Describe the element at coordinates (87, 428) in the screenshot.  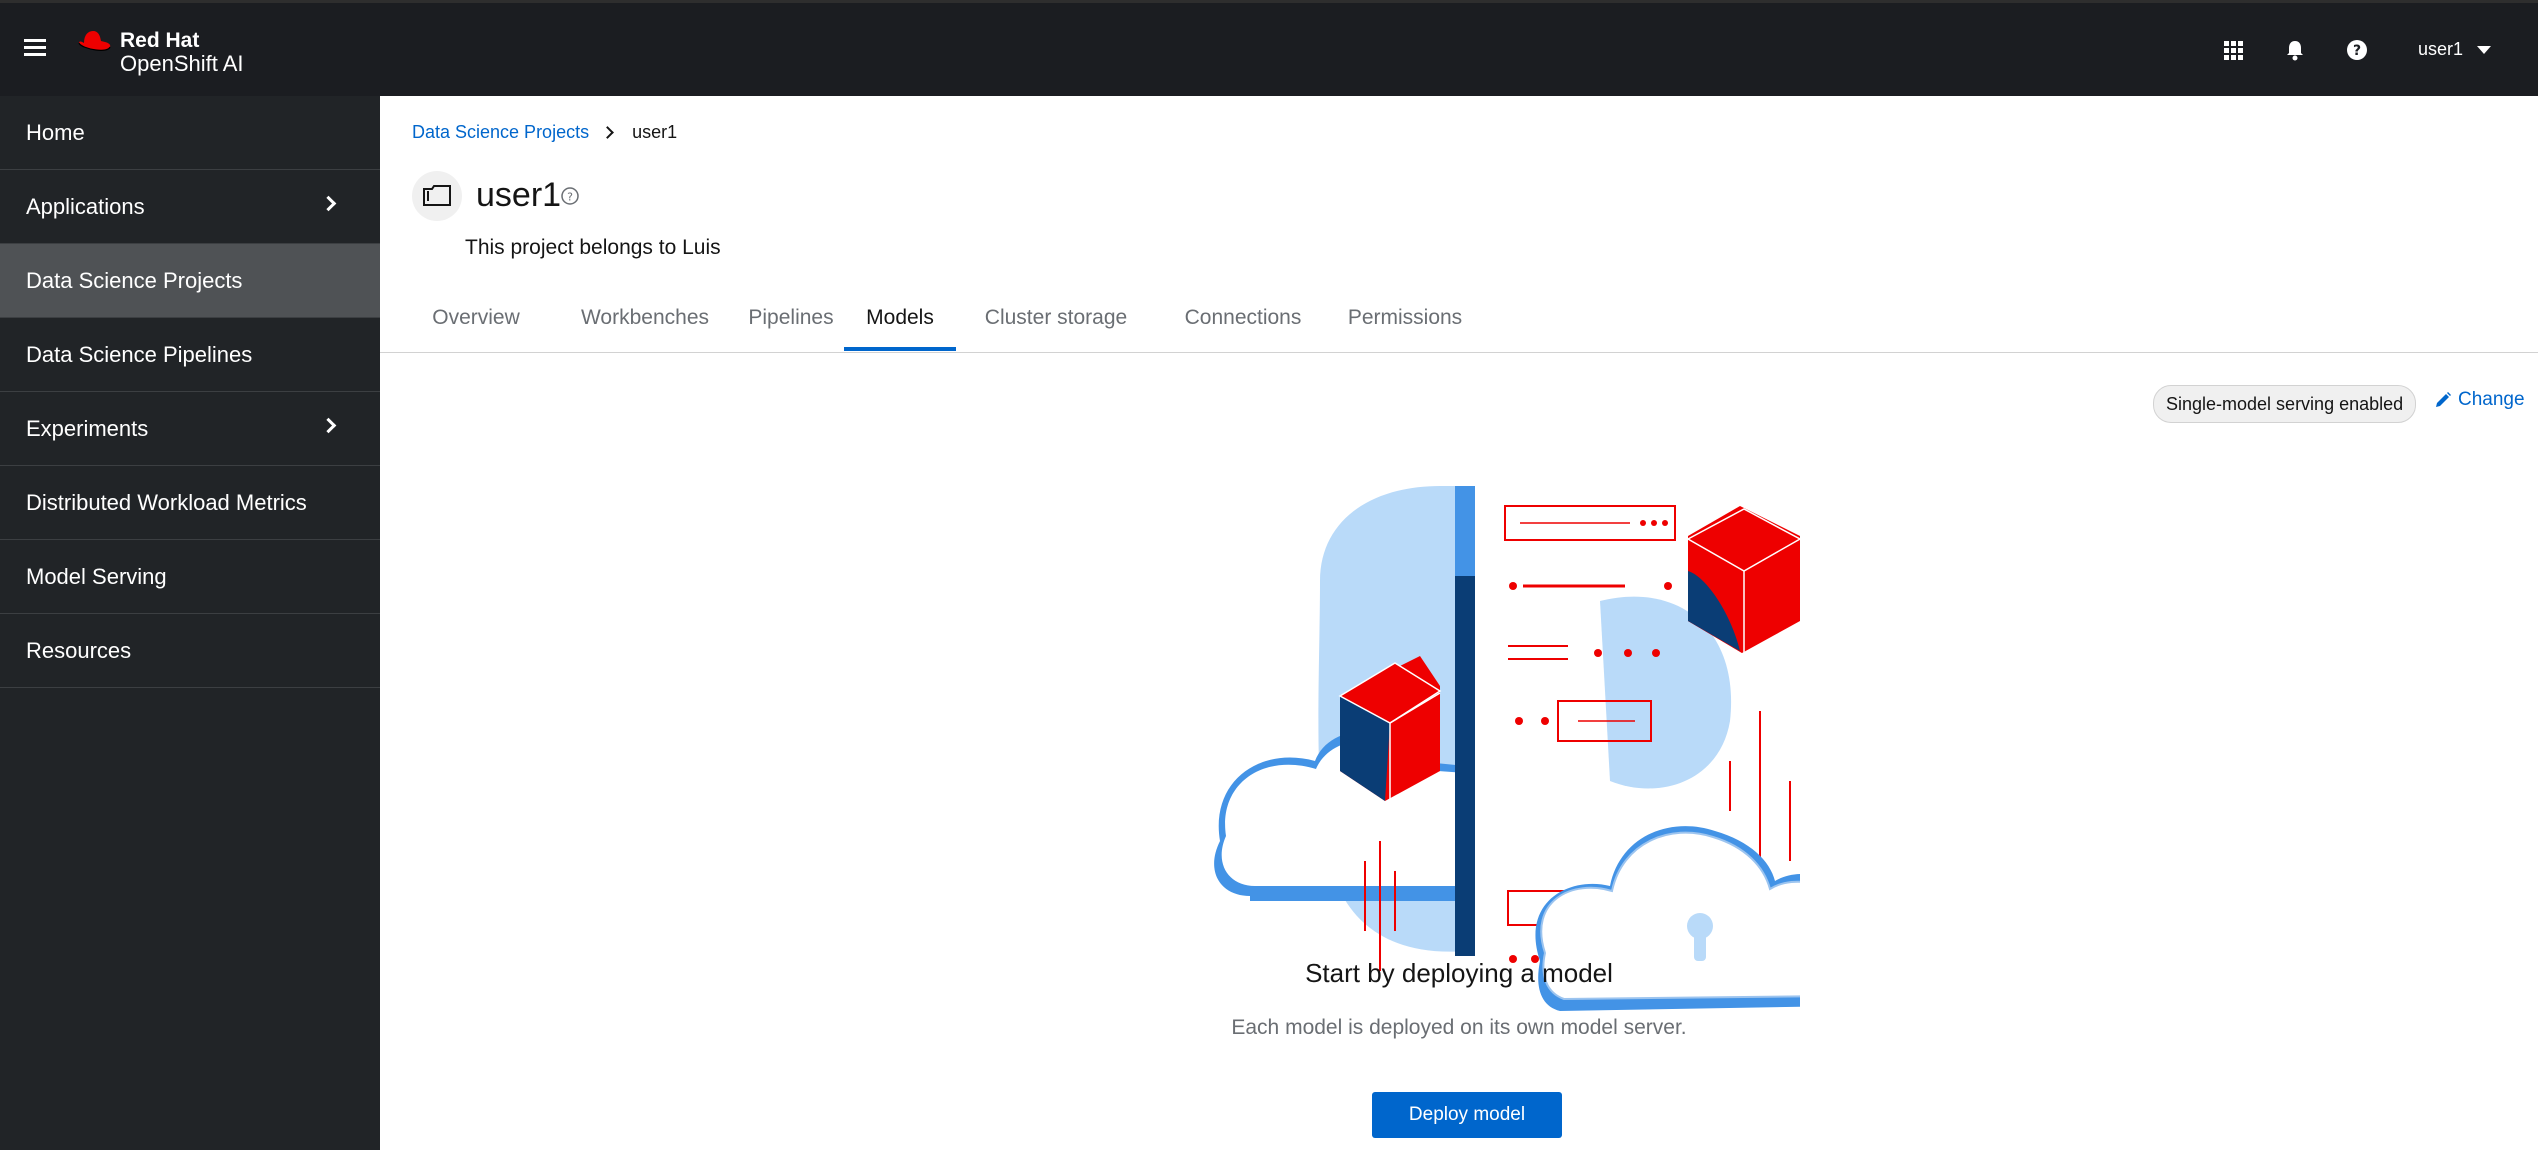
I see `sidebar-item-label: Experiments` at that location.